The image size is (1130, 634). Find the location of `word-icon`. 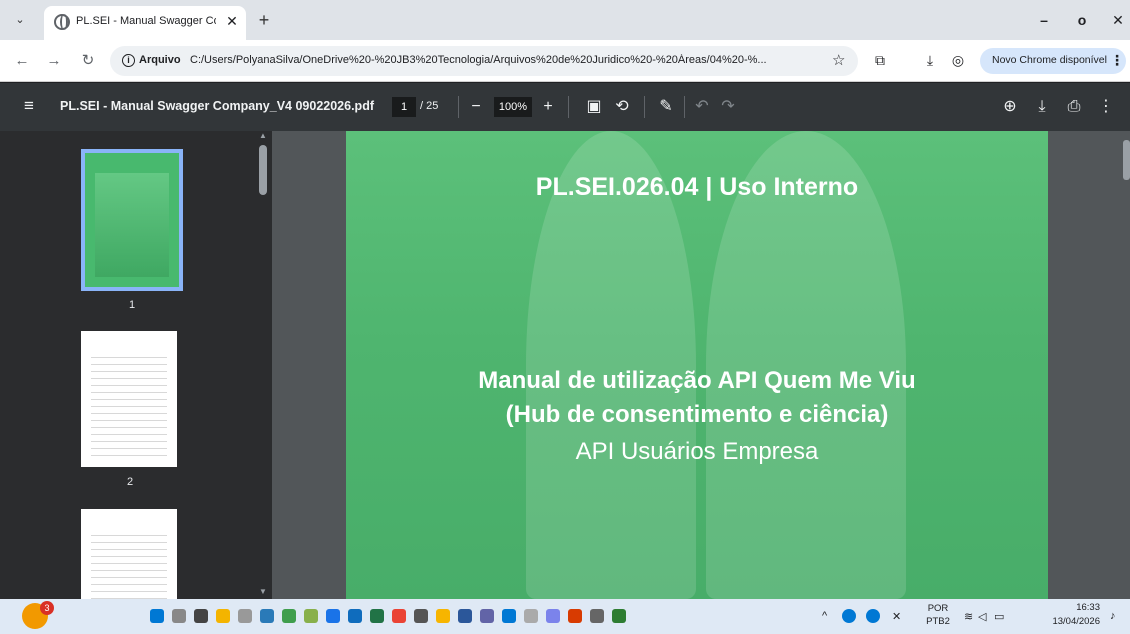

word-icon is located at coordinates (465, 616).